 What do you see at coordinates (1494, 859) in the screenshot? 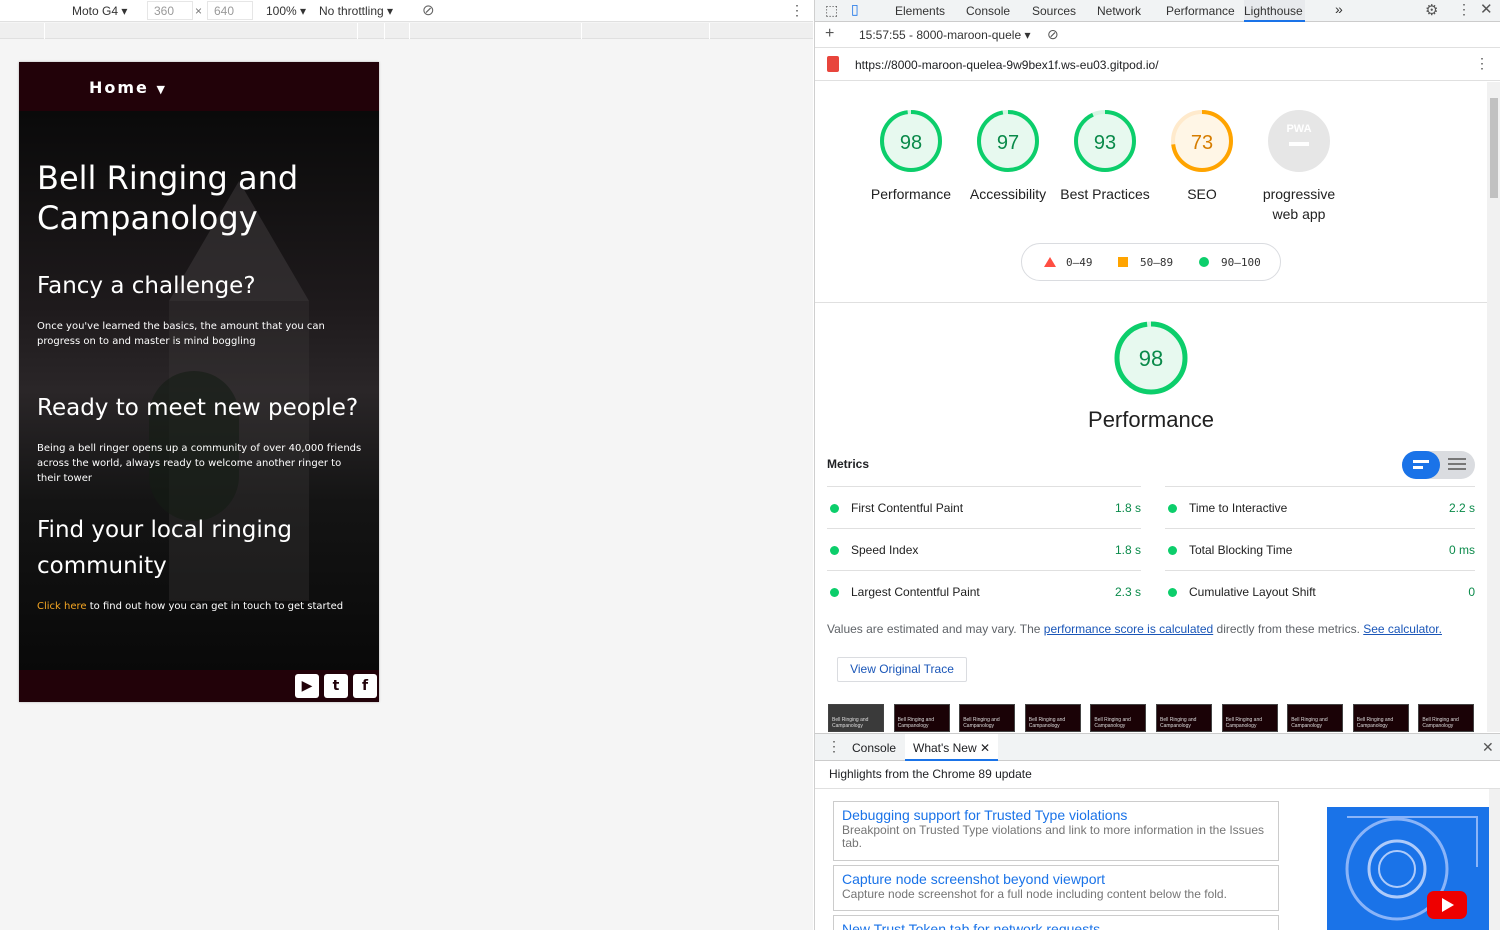
I see `drawer-scrollbar` at bounding box center [1494, 859].